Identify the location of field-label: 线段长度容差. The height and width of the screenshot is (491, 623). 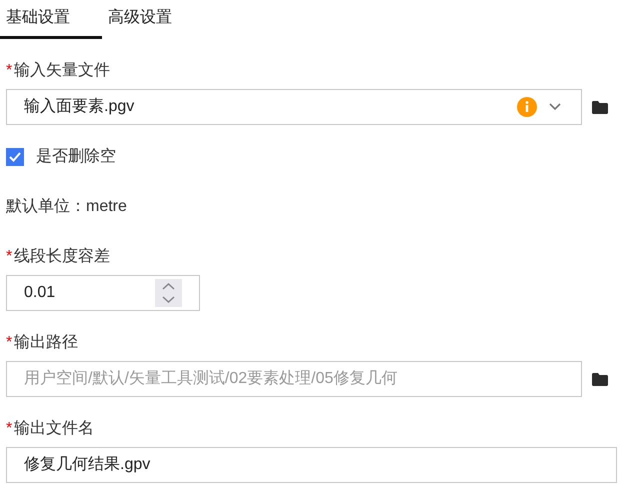
(62, 256).